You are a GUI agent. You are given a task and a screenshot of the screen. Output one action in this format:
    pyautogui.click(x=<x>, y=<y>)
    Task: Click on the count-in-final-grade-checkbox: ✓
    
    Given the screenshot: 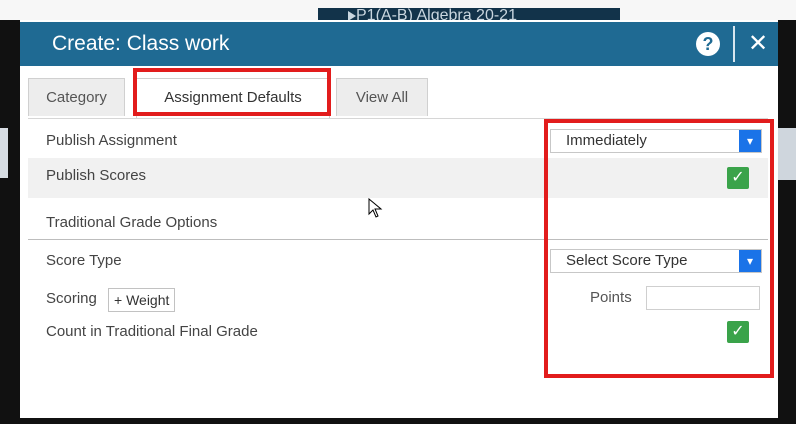 What is the action you would take?
    pyautogui.click(x=738, y=332)
    